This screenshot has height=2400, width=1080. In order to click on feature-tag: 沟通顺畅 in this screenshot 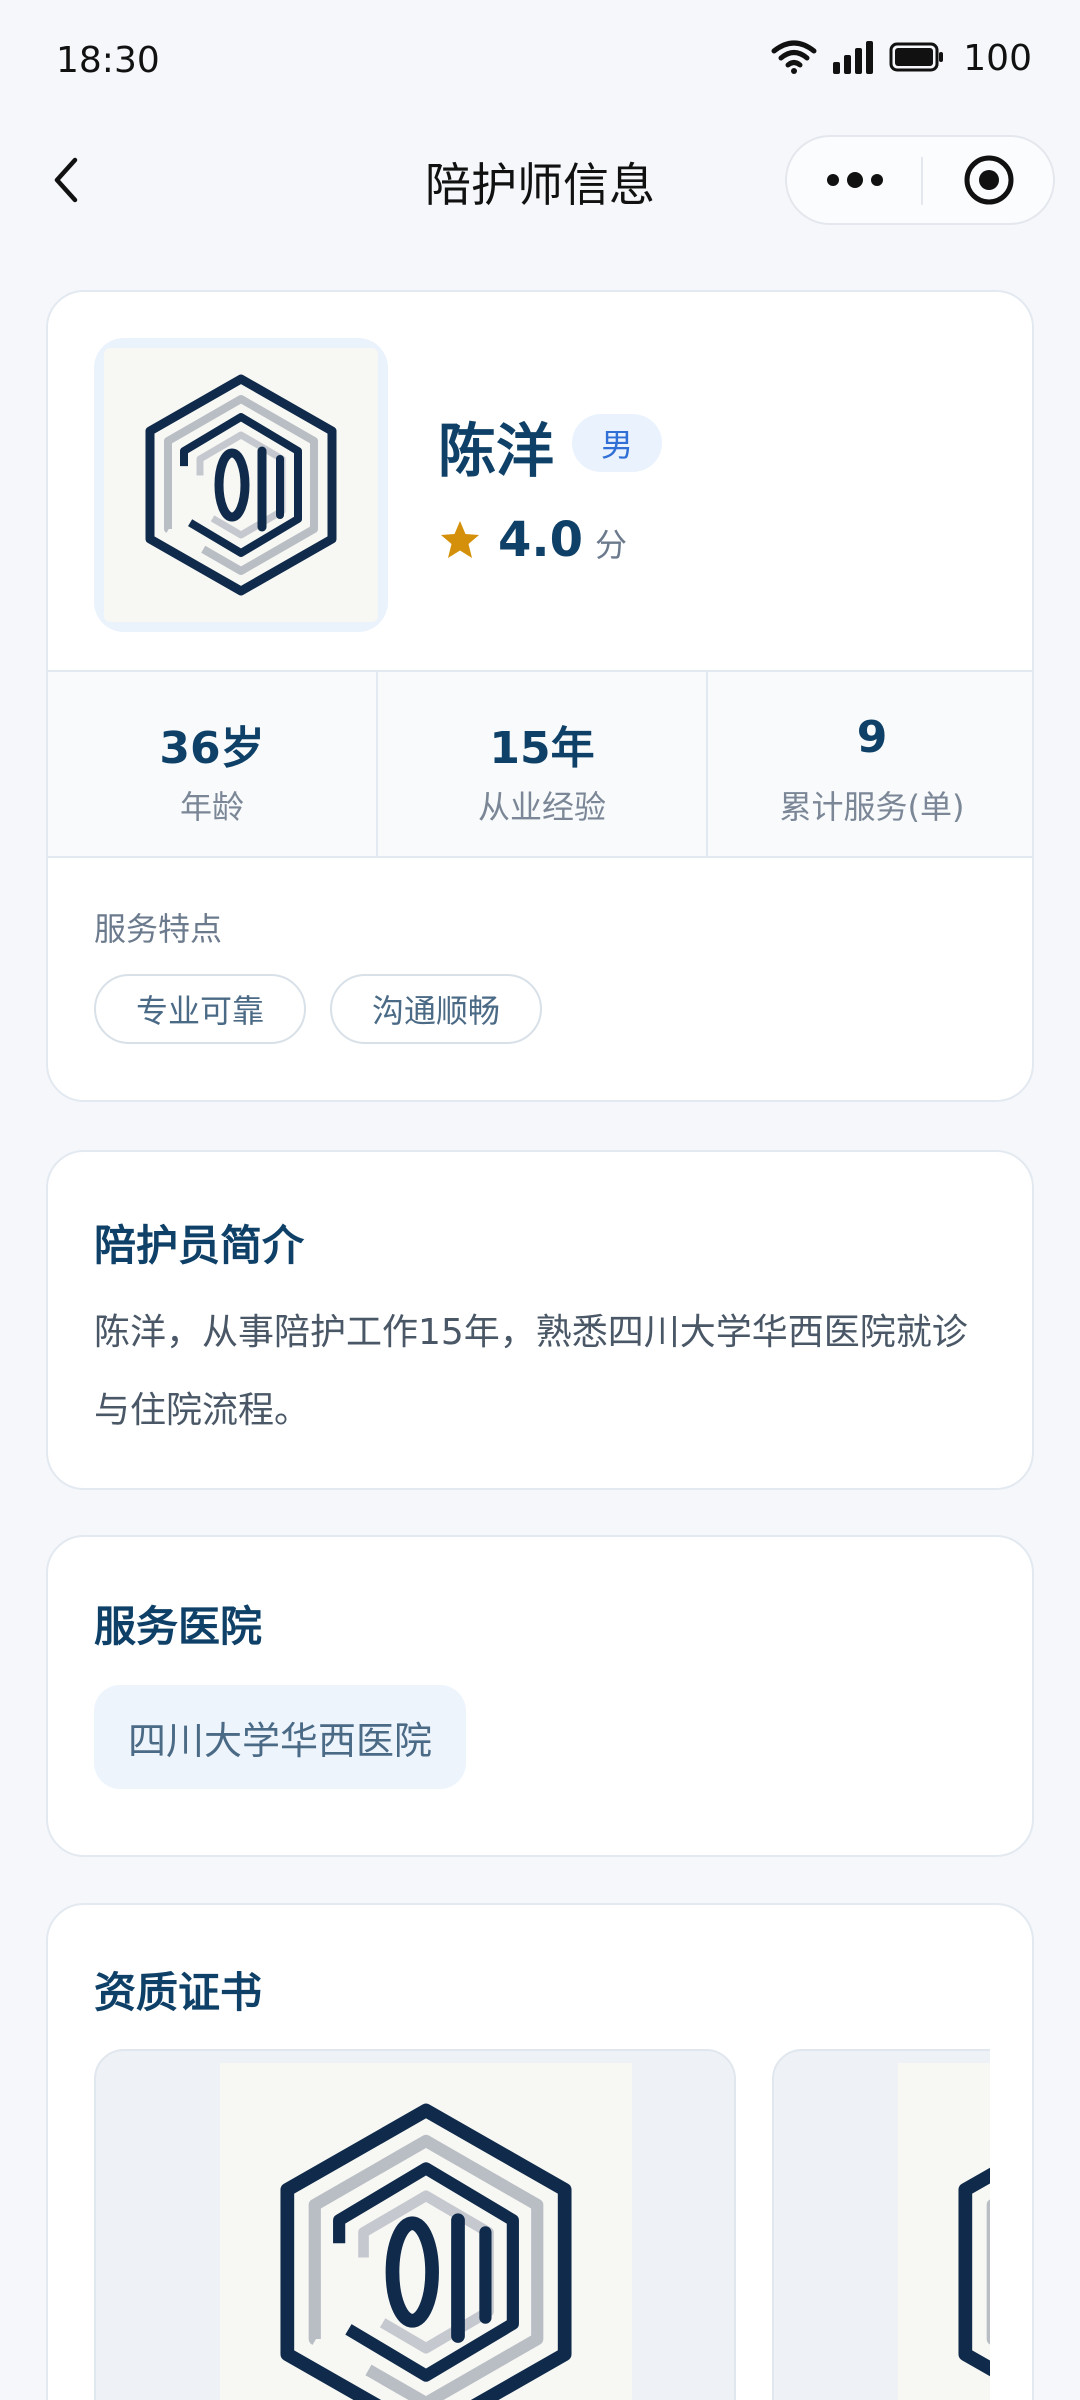, I will do `click(436, 1009)`.